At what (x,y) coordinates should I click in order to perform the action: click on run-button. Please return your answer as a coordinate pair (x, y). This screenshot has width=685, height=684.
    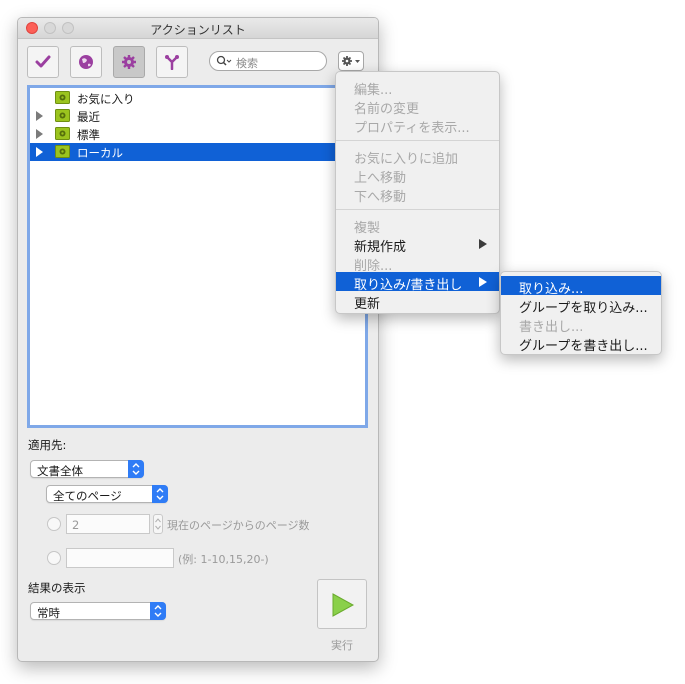
    Looking at the image, I should click on (342, 604).